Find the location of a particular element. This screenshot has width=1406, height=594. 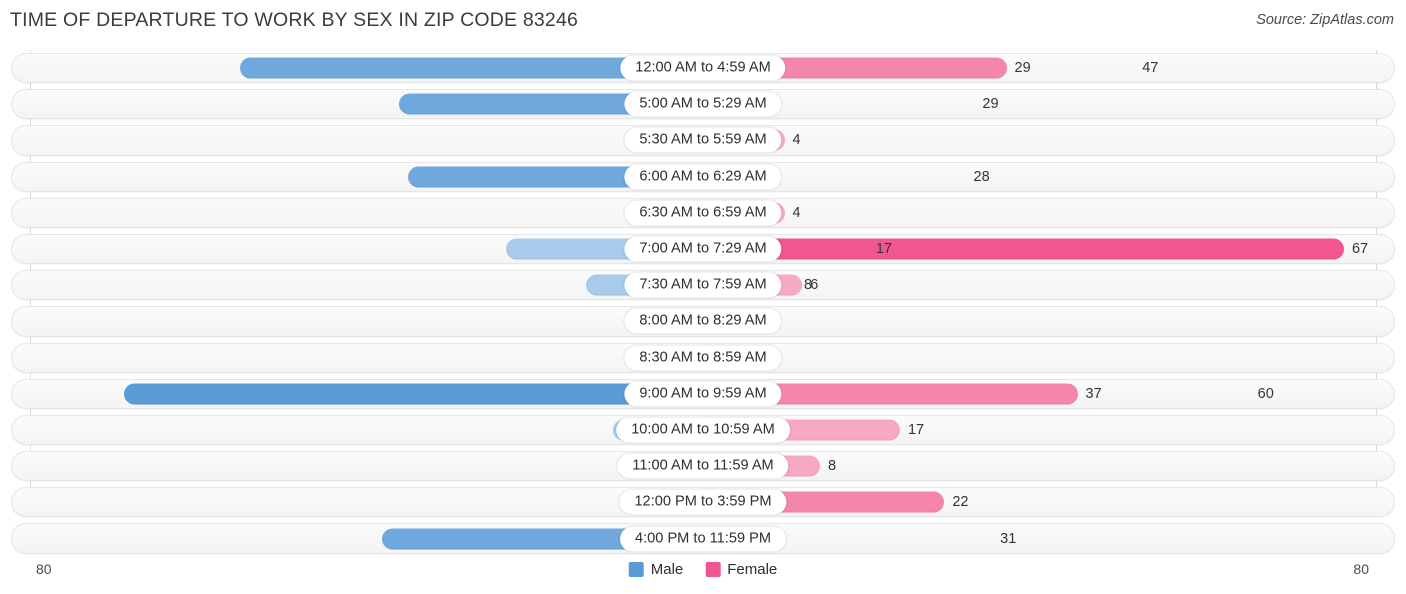

category-label: 9:00 AM to 9:59 AM is located at coordinates (703, 394).